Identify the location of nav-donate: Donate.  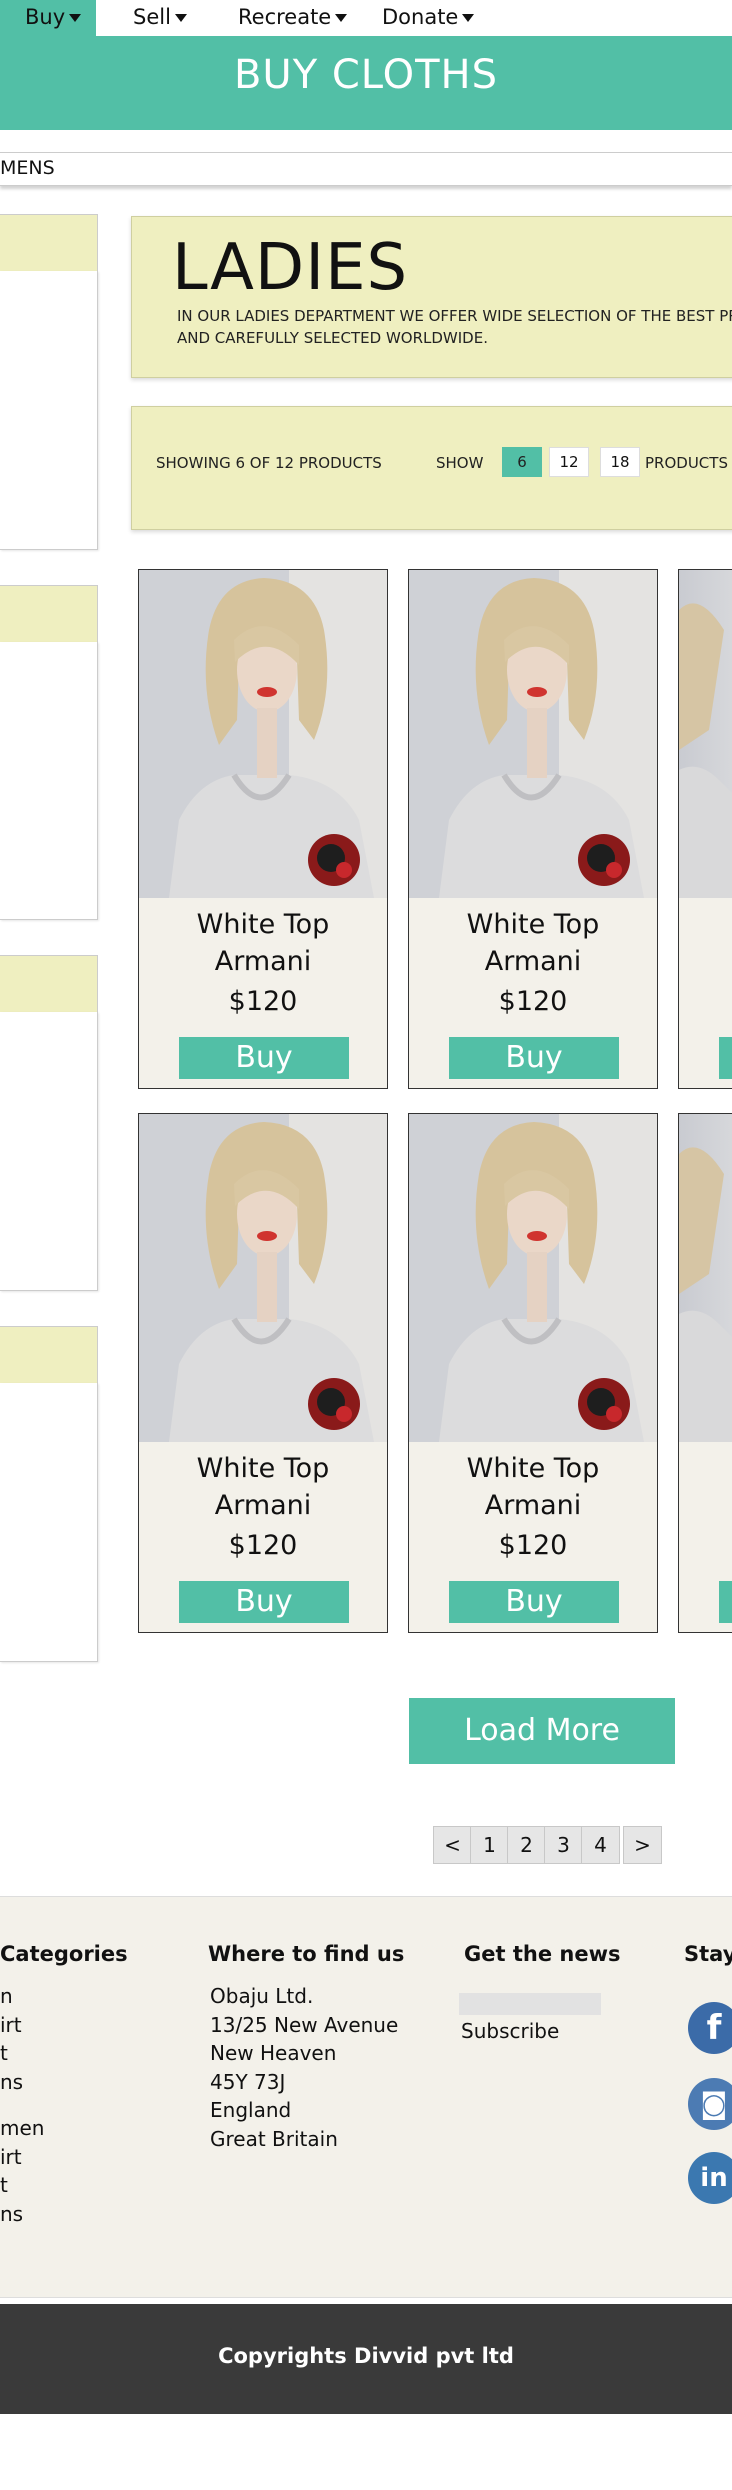
(428, 18).